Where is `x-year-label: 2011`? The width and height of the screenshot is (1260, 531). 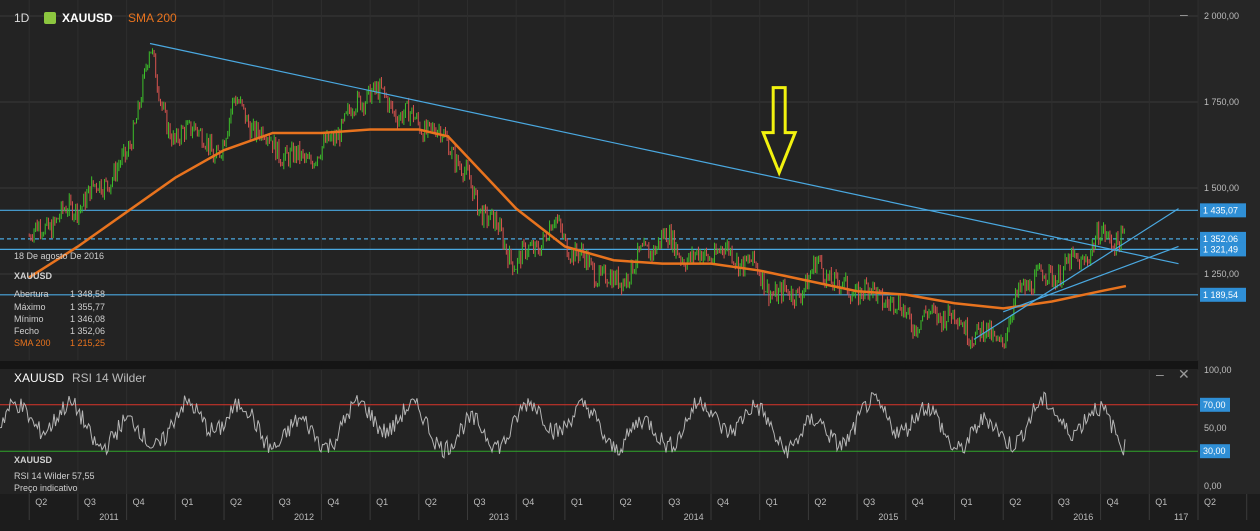
x-year-label: 2011 is located at coordinates (108, 517).